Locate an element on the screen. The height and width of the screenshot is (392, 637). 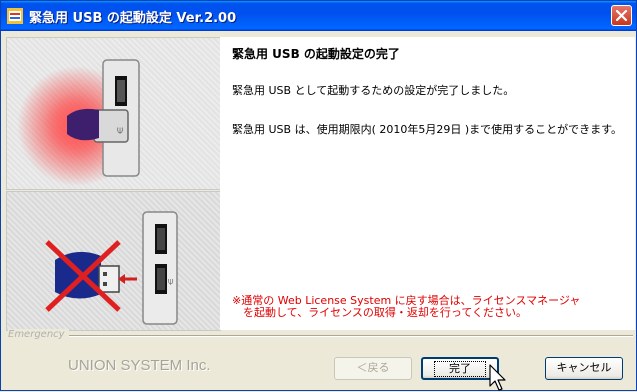
app-icon is located at coordinates (15, 16).